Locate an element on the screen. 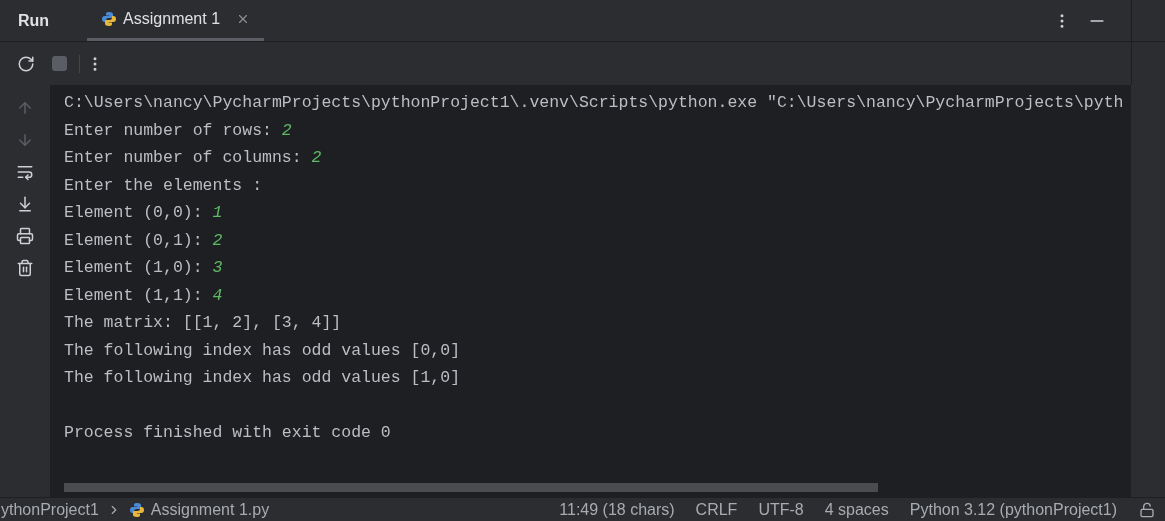 The width and height of the screenshot is (1165, 521). input-text: 3 is located at coordinates (217, 267).